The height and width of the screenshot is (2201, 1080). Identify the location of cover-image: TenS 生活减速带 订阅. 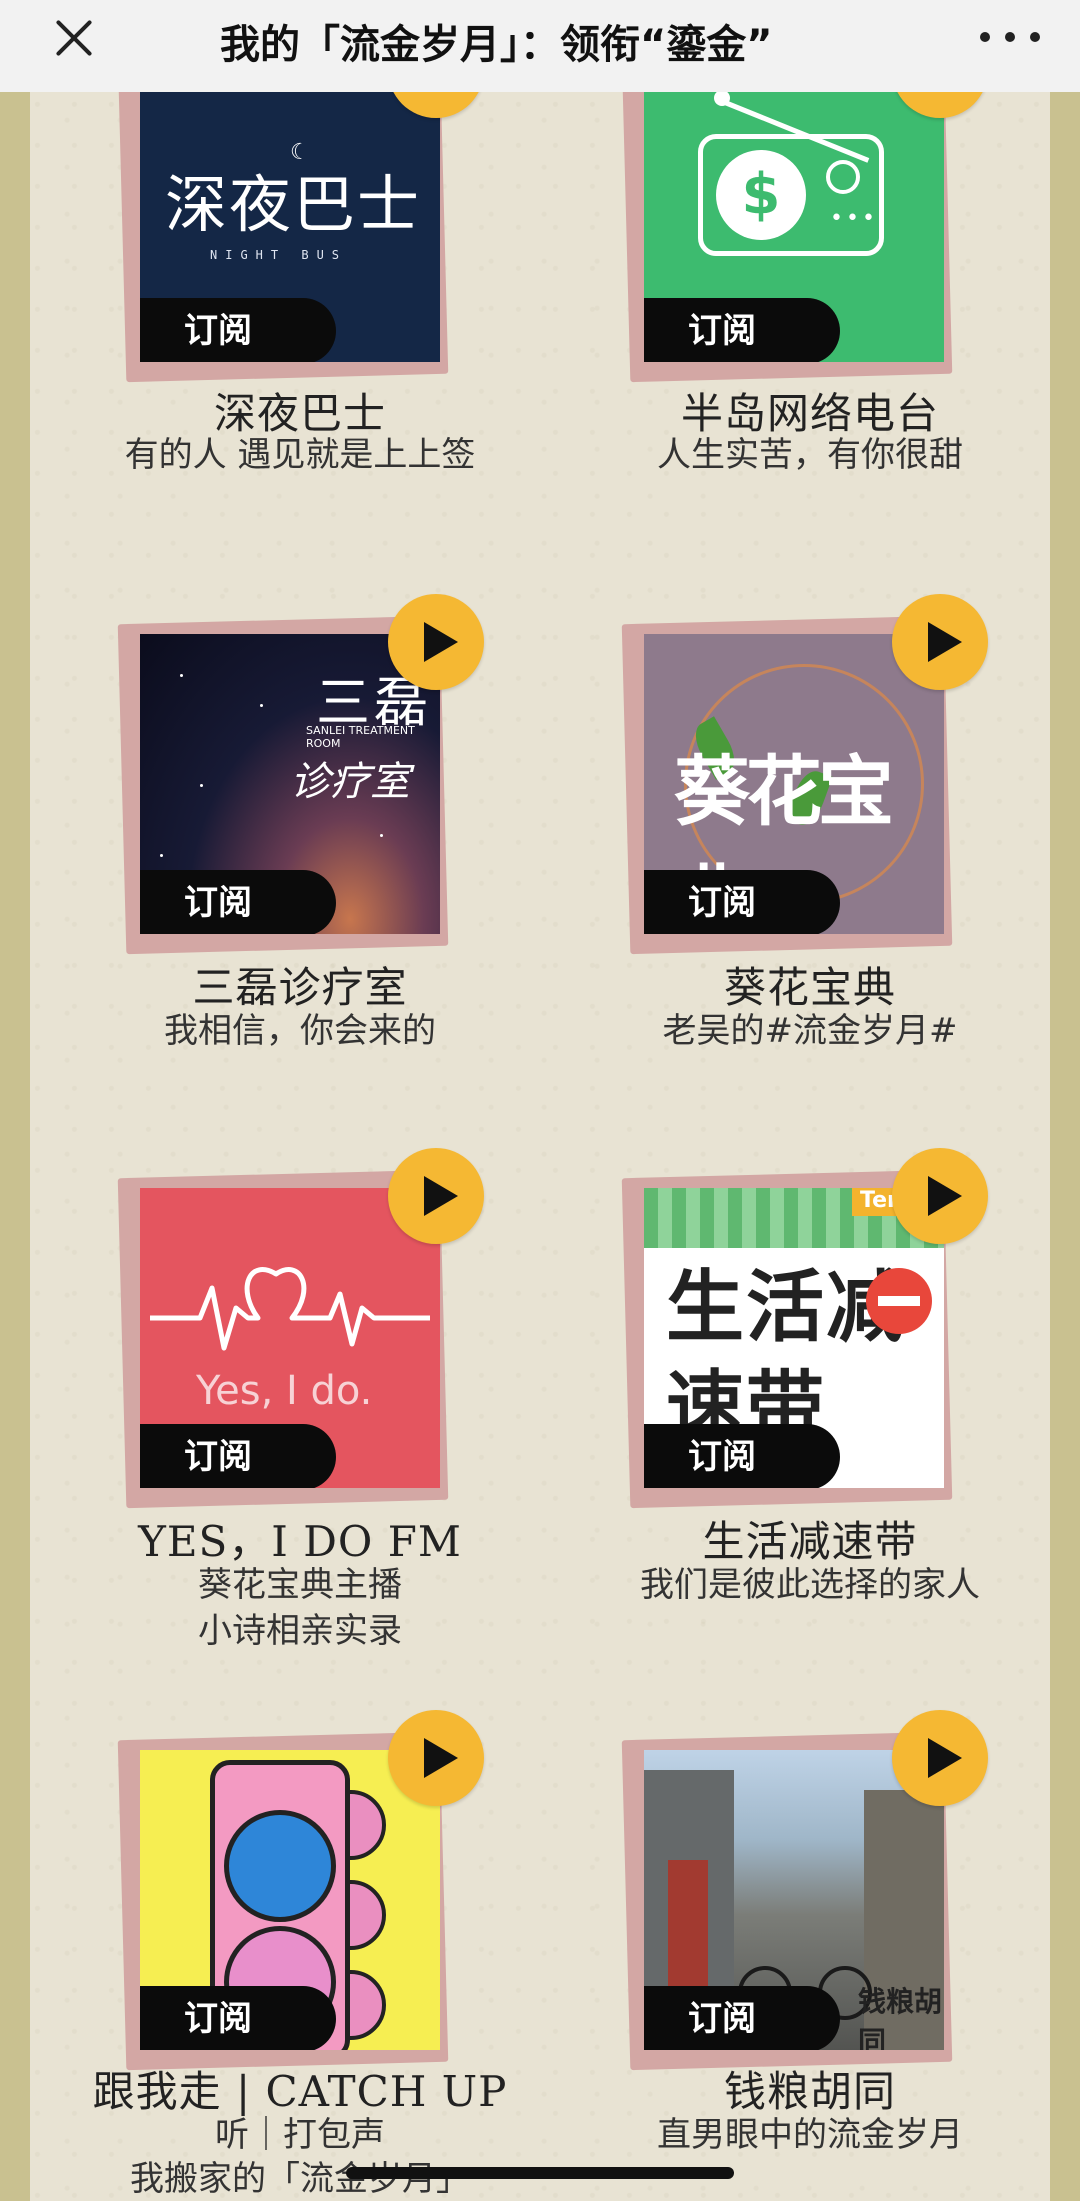
(794, 1338).